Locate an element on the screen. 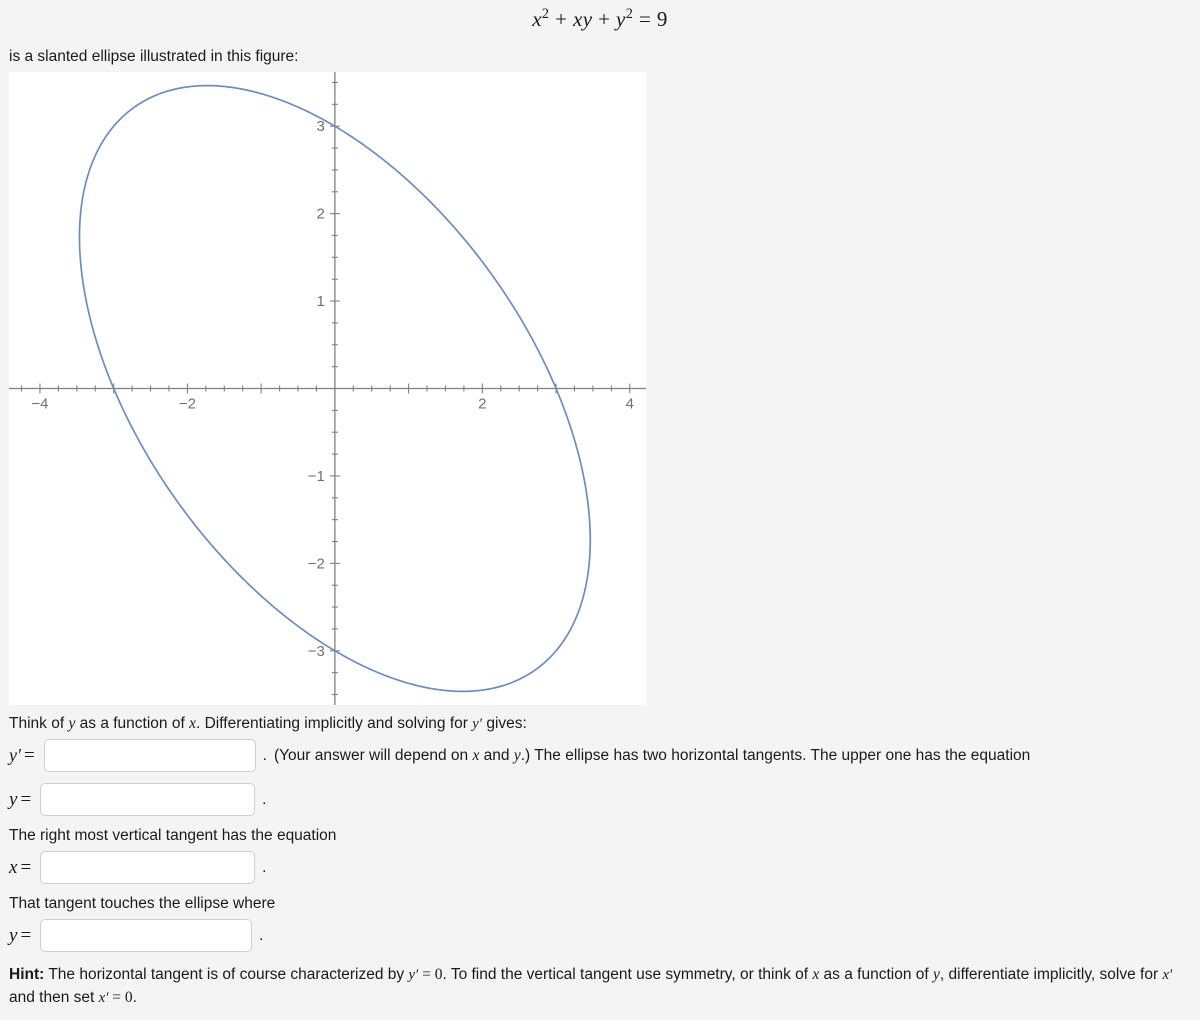 The width and height of the screenshot is (1200, 1020). hint-period: . is located at coordinates (134, 998).